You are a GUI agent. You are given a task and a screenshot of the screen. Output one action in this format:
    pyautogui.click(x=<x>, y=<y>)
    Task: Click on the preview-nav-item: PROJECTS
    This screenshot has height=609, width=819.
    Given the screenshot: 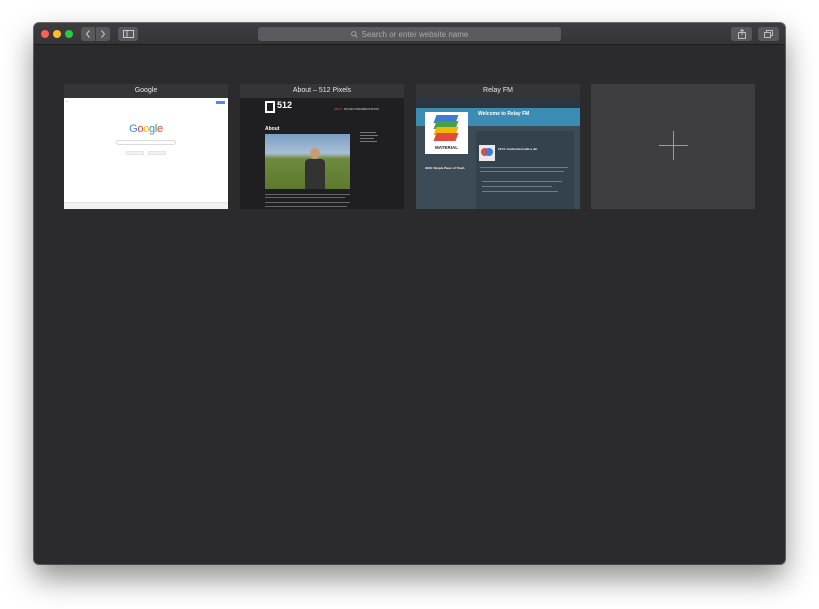 What is the action you would take?
    pyautogui.click(x=351, y=109)
    